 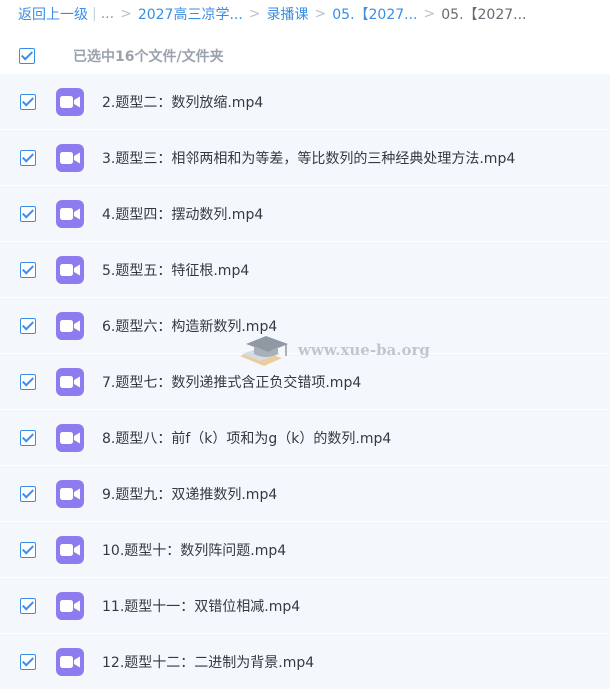 I want to click on file-row: 5.题型五：特征根.mp4, so click(x=305, y=269).